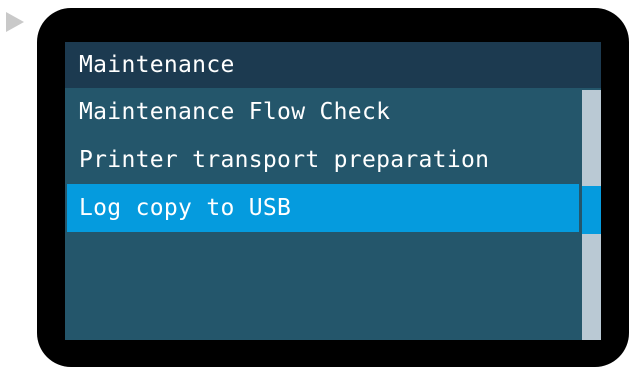 The width and height of the screenshot is (629, 367). I want to click on screen-header: Maintenance, so click(333, 65).